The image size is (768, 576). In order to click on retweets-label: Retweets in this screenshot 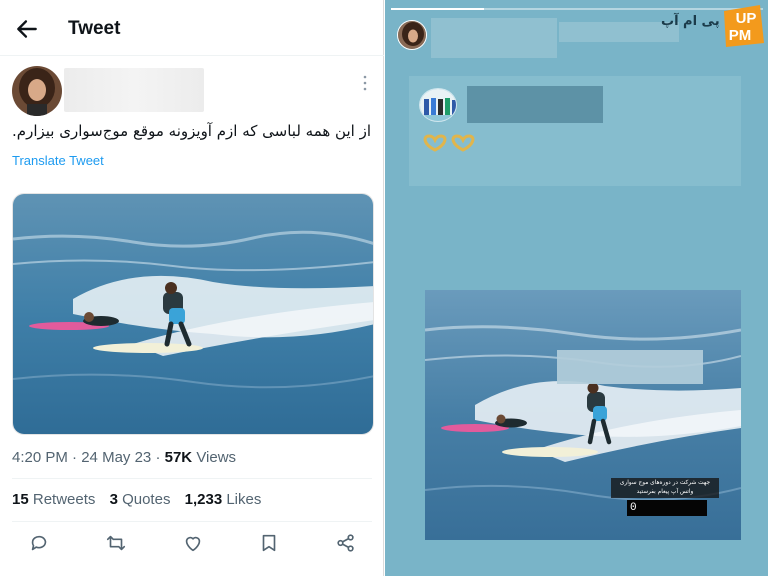, I will do `click(64, 499)`.